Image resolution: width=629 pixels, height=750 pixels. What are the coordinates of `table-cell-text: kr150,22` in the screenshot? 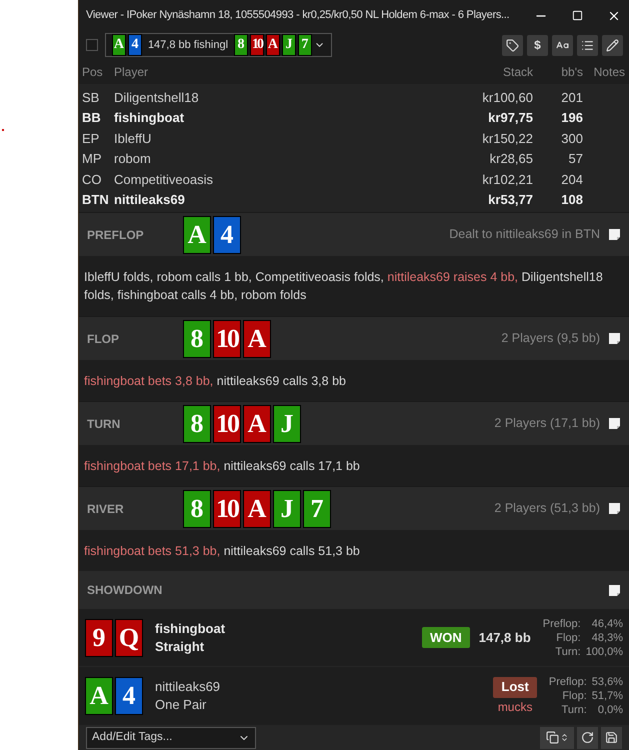 It's located at (507, 139).